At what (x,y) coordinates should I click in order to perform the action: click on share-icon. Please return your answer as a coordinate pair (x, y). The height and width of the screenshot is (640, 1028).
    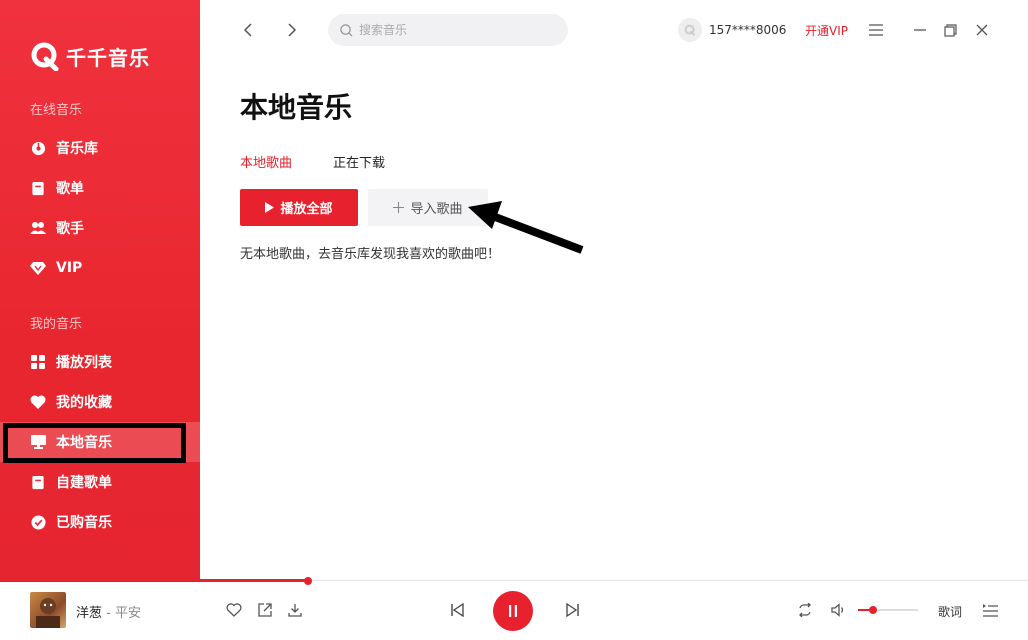
    Looking at the image, I should click on (265, 610).